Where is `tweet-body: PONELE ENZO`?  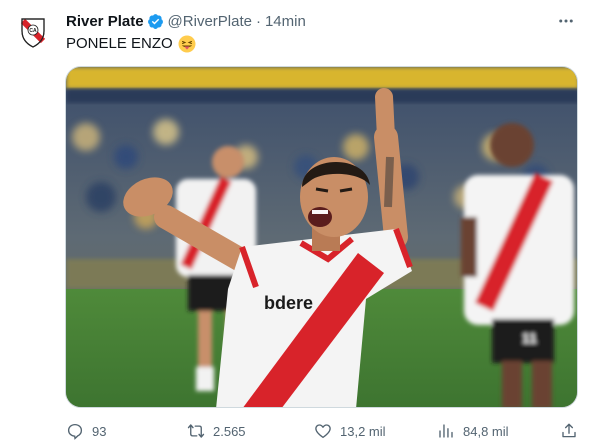 tweet-body: PONELE ENZO is located at coordinates (119, 43).